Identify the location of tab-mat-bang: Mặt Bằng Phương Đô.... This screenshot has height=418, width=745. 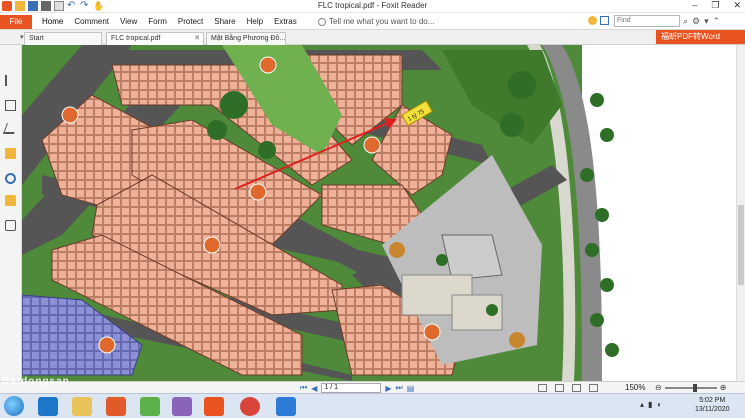
(246, 38).